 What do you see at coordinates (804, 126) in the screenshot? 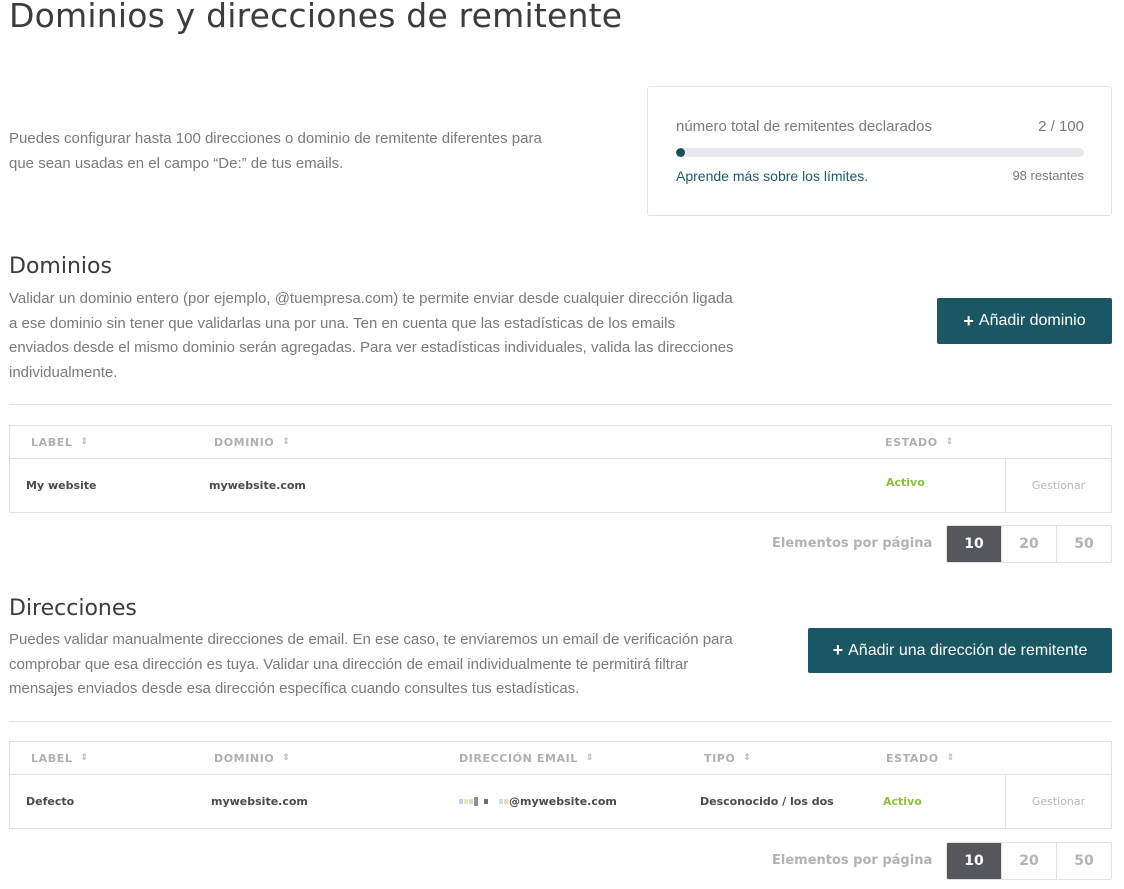
I see `limits-label: número total de remitentes declarados` at bounding box center [804, 126].